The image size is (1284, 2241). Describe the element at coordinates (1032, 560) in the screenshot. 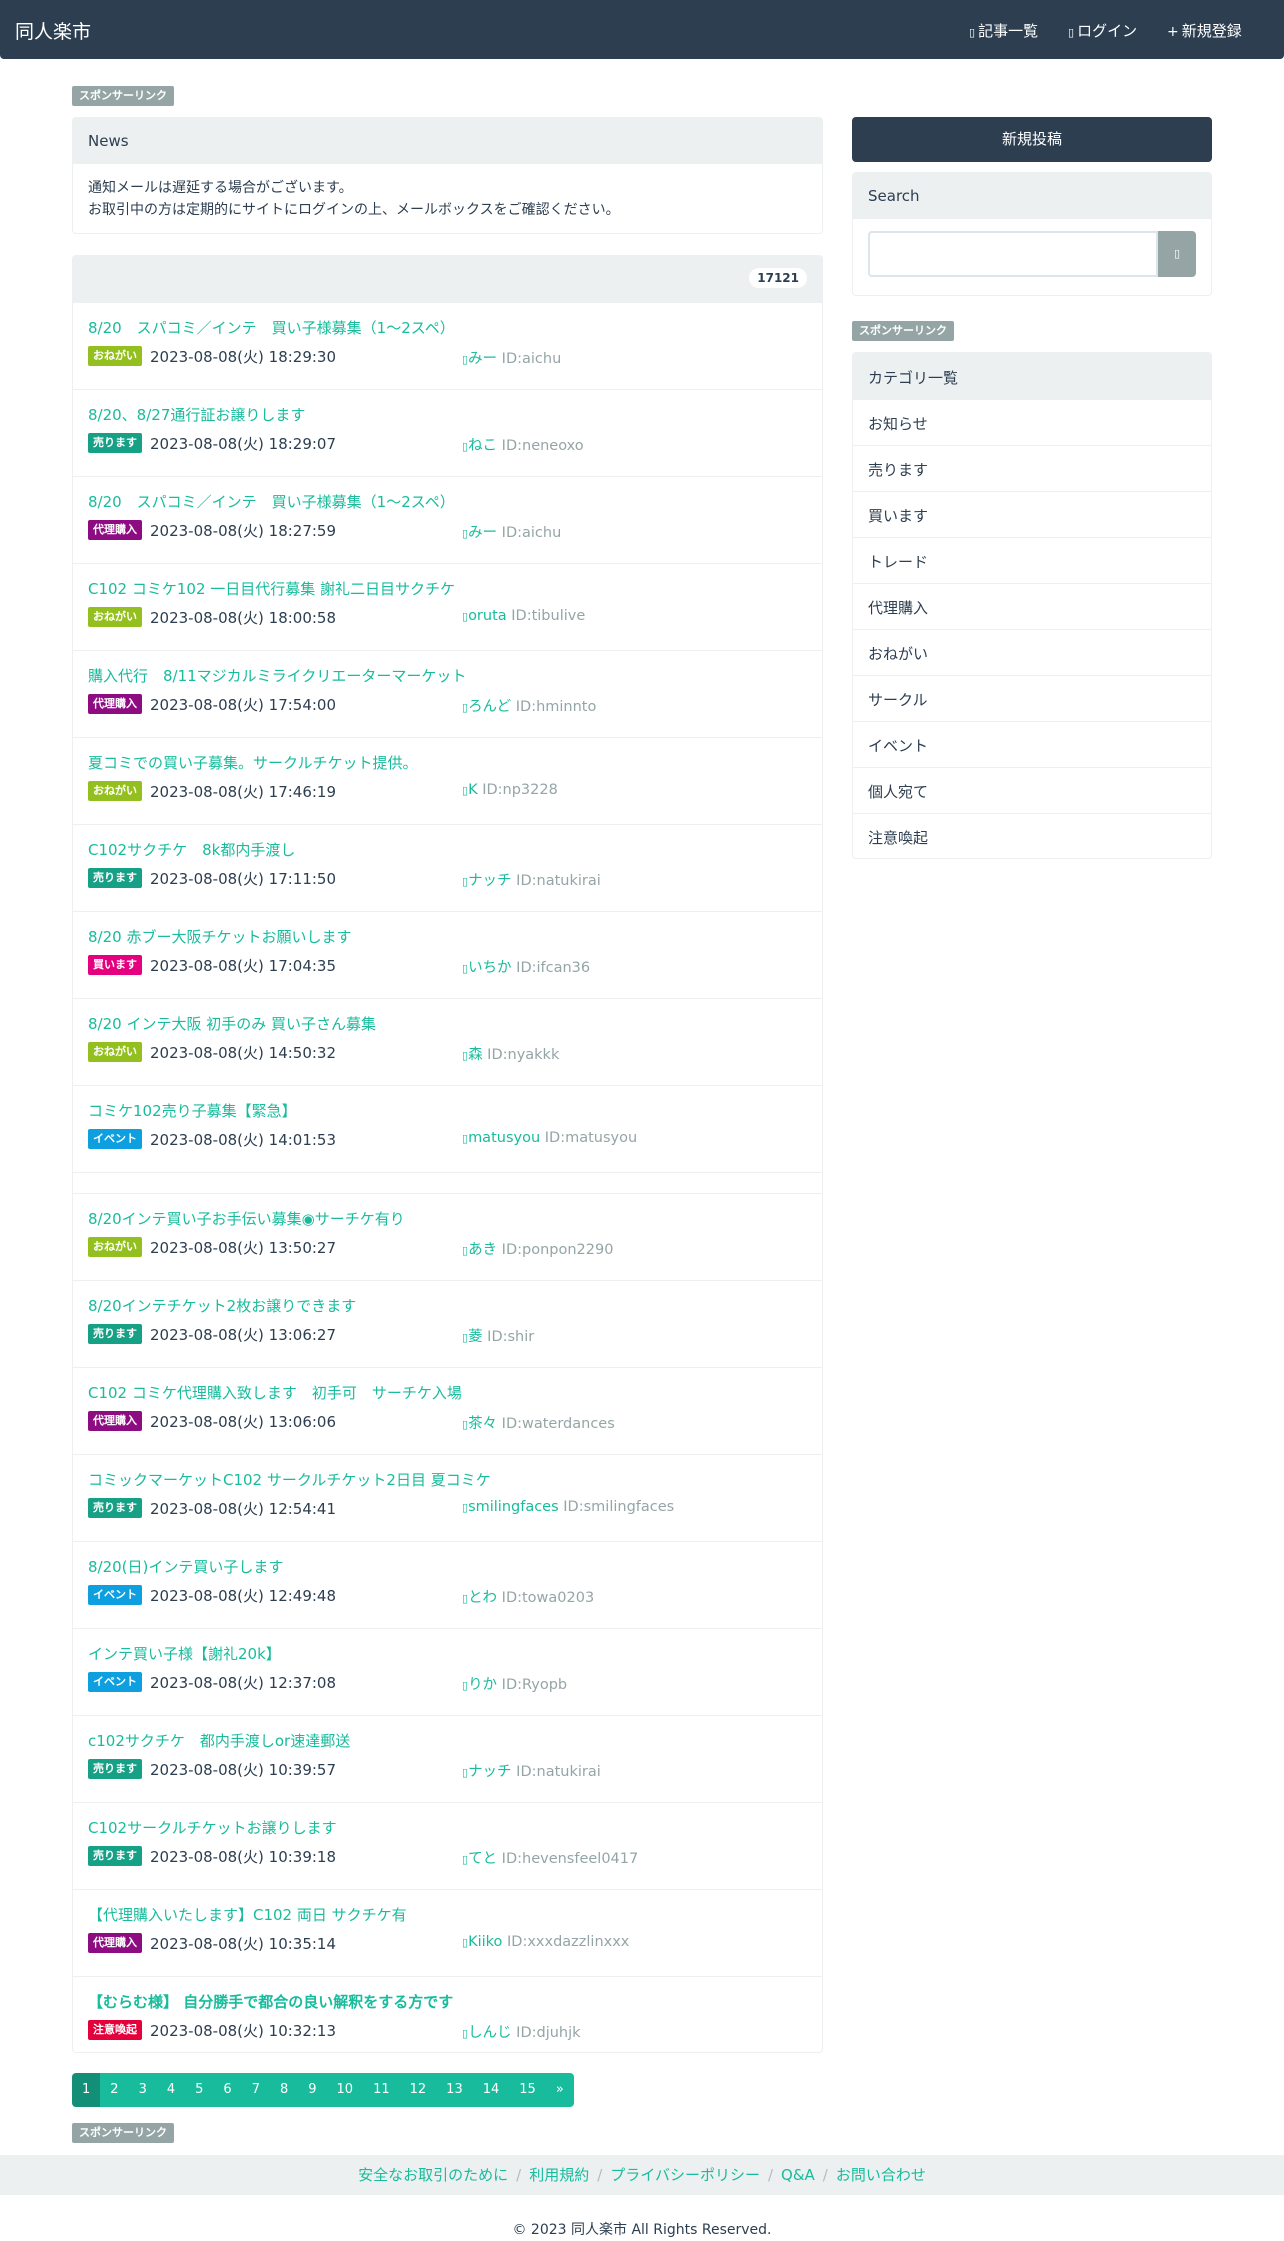

I see `category-item: トレード` at that location.